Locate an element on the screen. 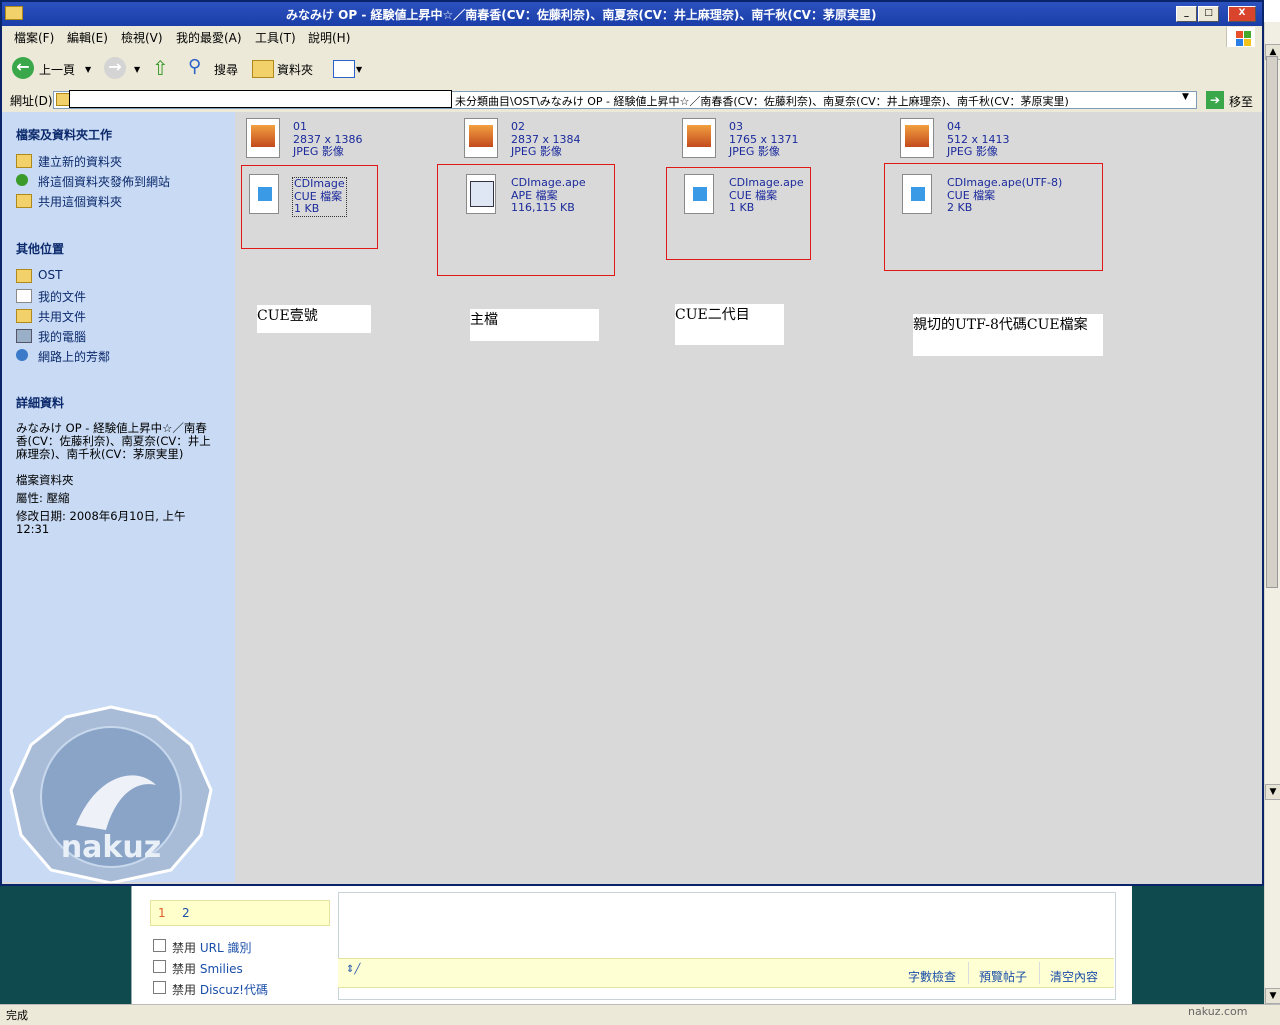  share-folder-icon is located at coordinates (24, 201).